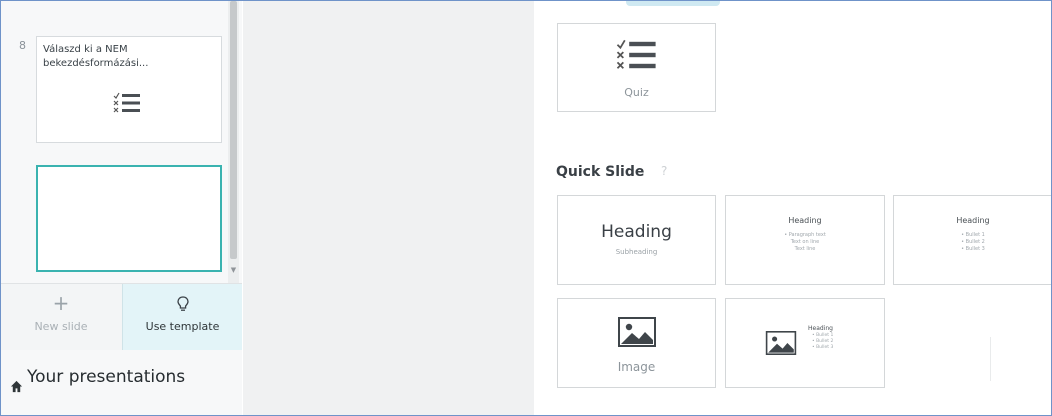 This screenshot has width=1052, height=416. I want to click on layout-image-heading: Heading • Bullet 1 • Bullet 2 • Bullet 3, so click(805, 343).